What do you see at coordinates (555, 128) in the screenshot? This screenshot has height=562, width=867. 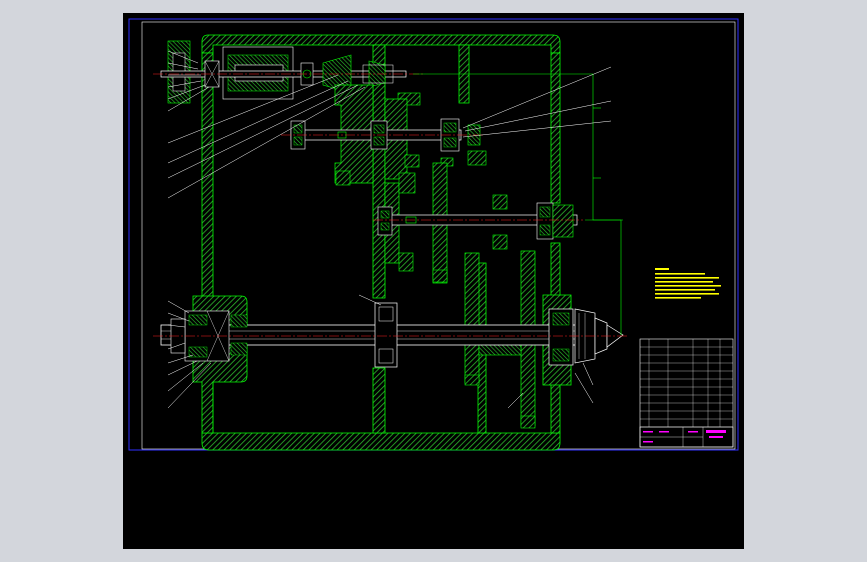 I see `housing-right-wall-upper` at bounding box center [555, 128].